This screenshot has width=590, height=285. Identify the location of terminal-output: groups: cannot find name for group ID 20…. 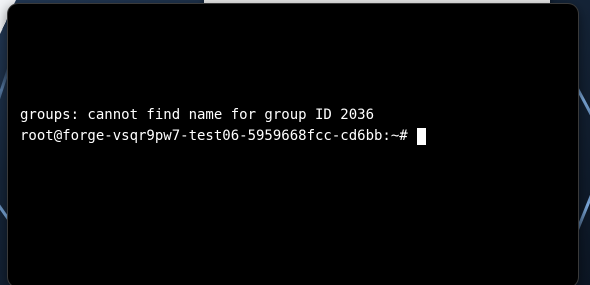
(294, 126).